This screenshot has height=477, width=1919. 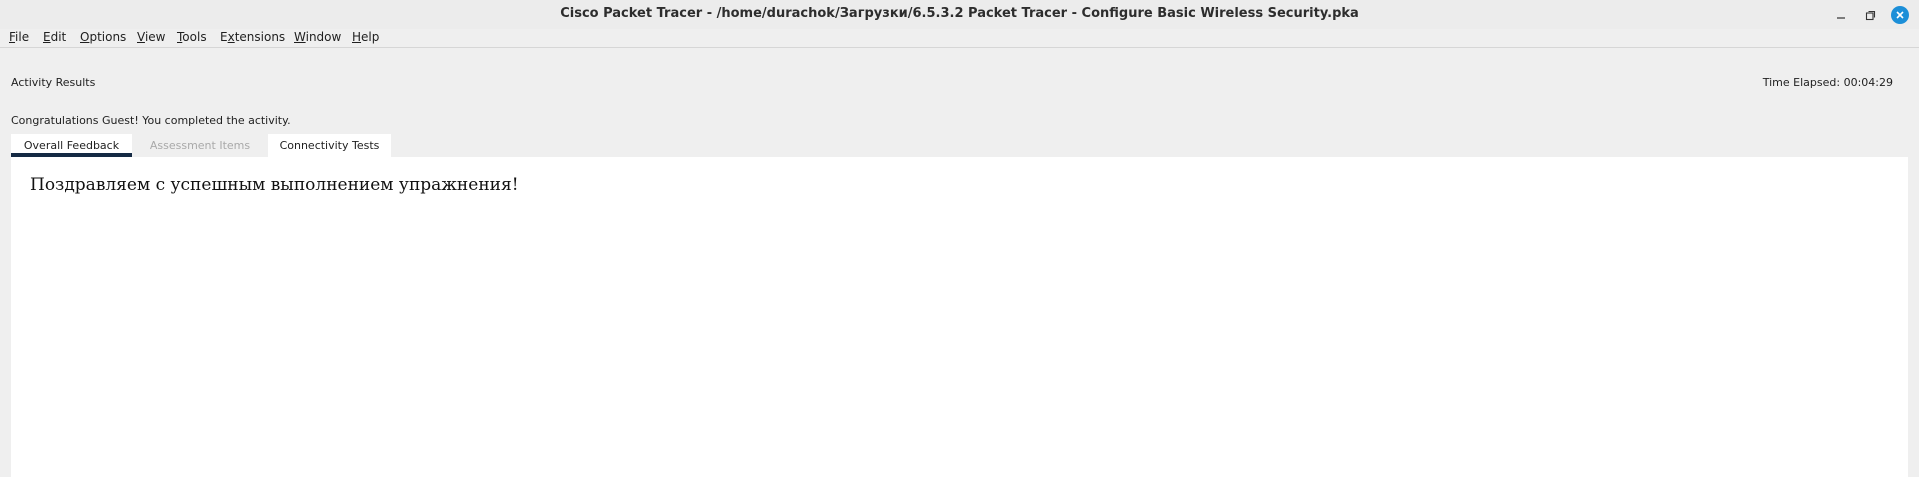 What do you see at coordinates (19, 37) in the screenshot?
I see `menu-file: File` at bounding box center [19, 37].